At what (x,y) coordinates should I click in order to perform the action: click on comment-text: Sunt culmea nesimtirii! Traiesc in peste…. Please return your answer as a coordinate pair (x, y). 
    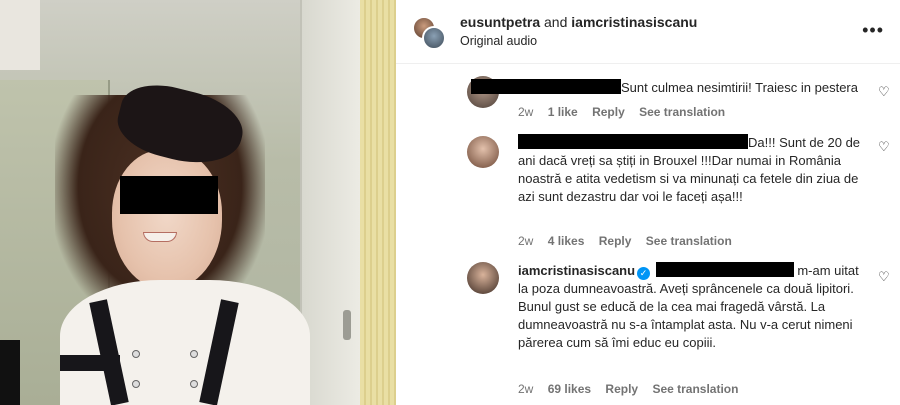
    Looking at the image, I should click on (676, 88).